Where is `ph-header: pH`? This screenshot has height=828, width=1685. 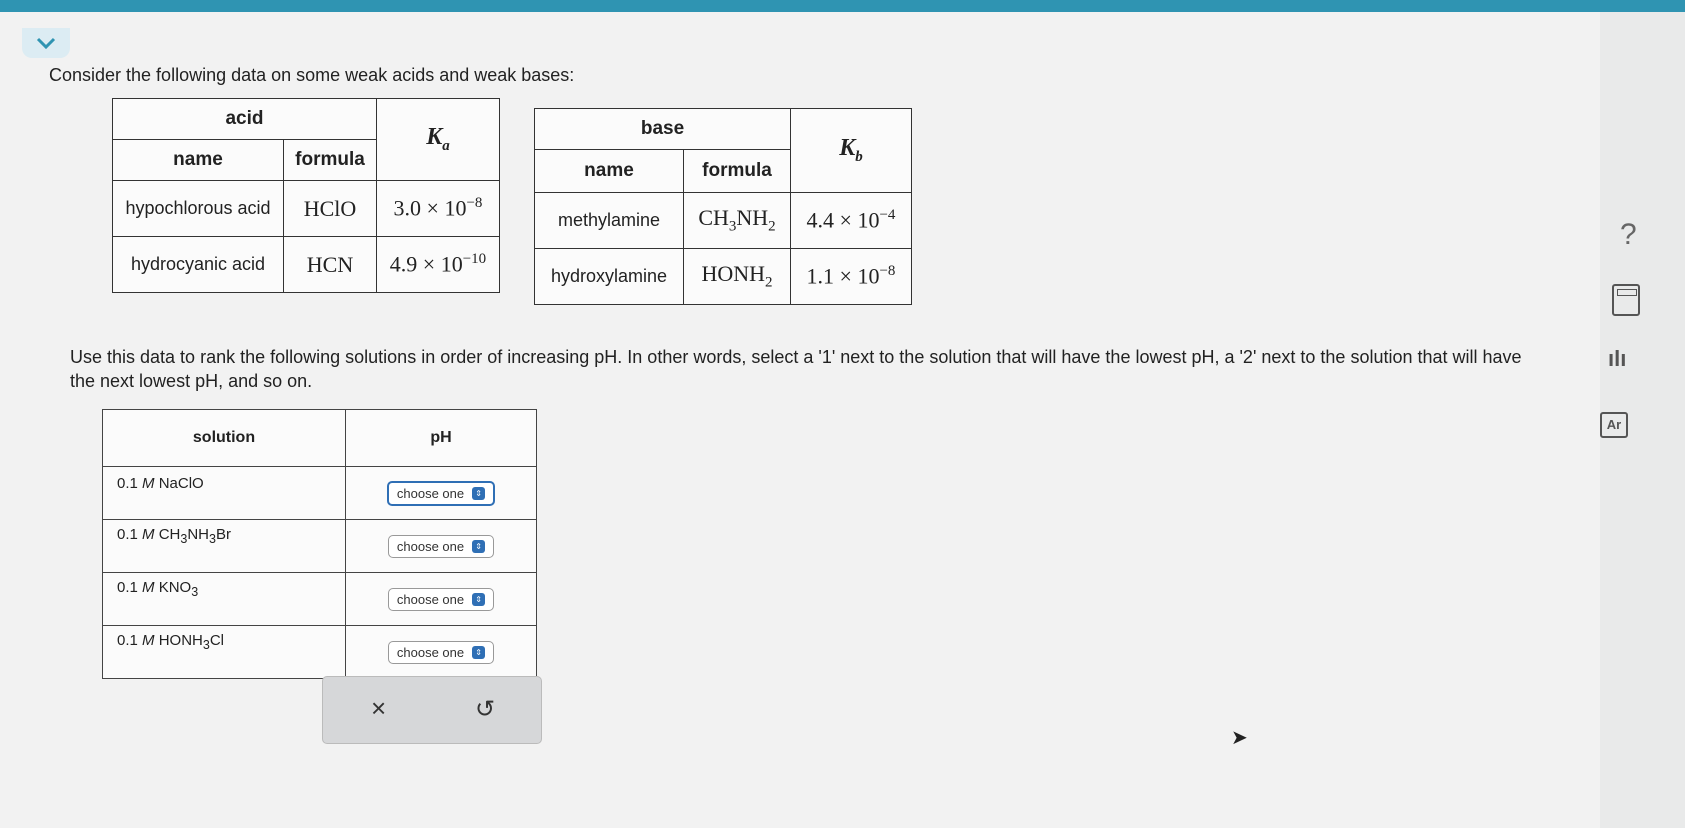
ph-header: pH is located at coordinates (441, 438).